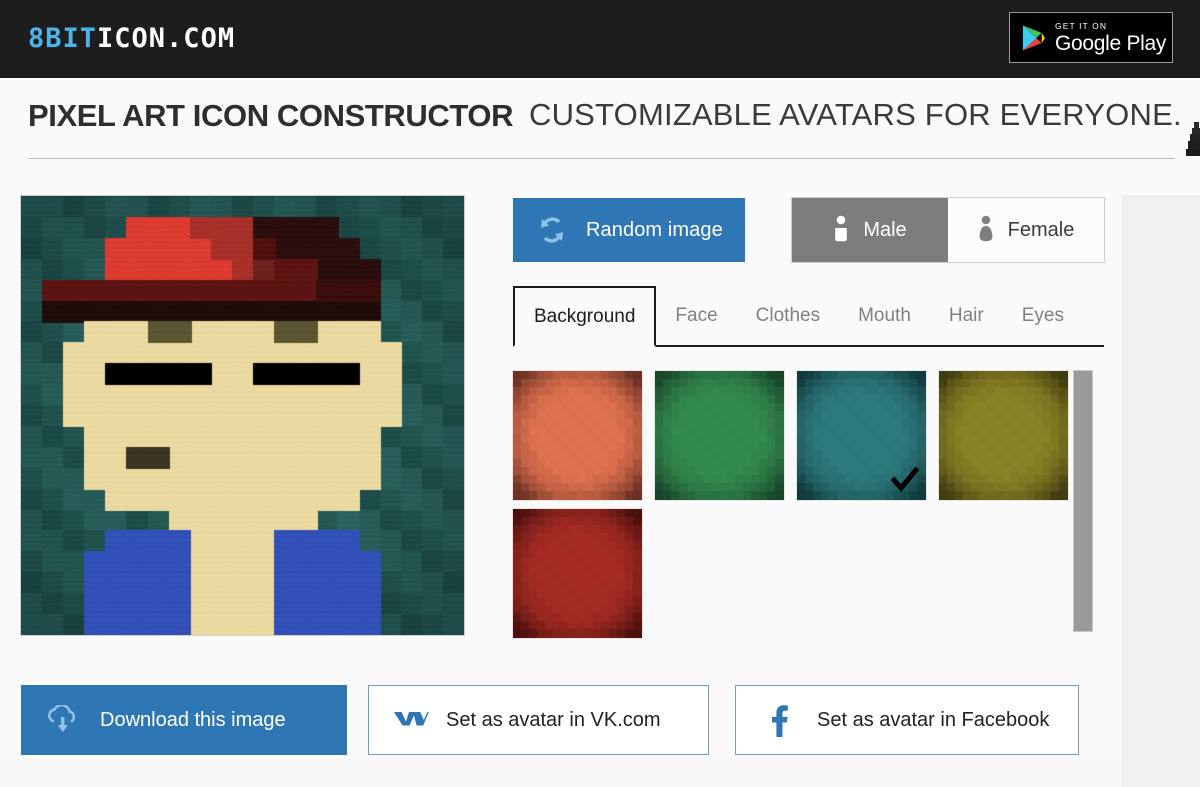  I want to click on tab-clothes: Clothes, so click(788, 315).